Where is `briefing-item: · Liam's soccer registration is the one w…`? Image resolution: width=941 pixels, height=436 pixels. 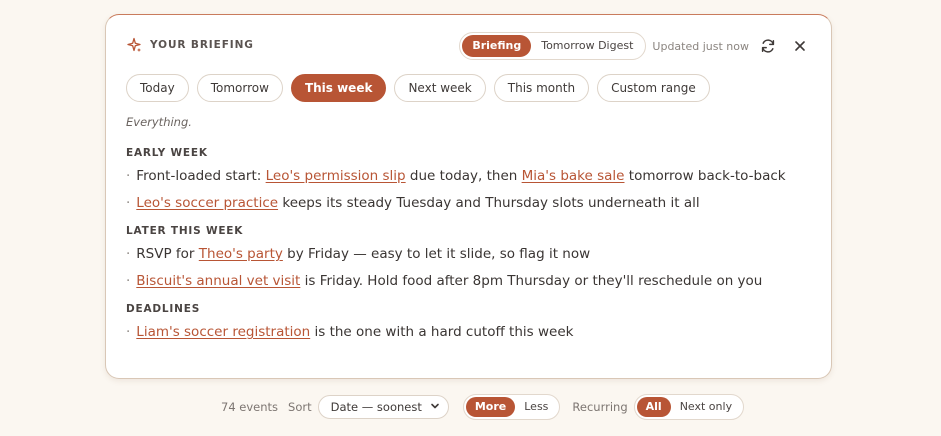 briefing-item: · Liam's soccer registration is the one w… is located at coordinates (471, 332).